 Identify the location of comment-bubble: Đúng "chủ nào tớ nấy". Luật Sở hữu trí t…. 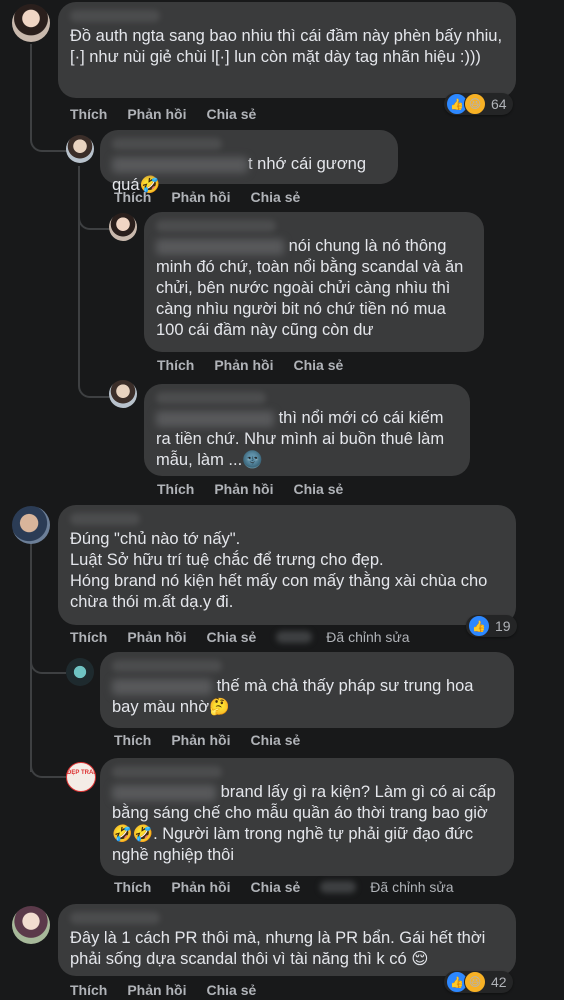
(287, 565).